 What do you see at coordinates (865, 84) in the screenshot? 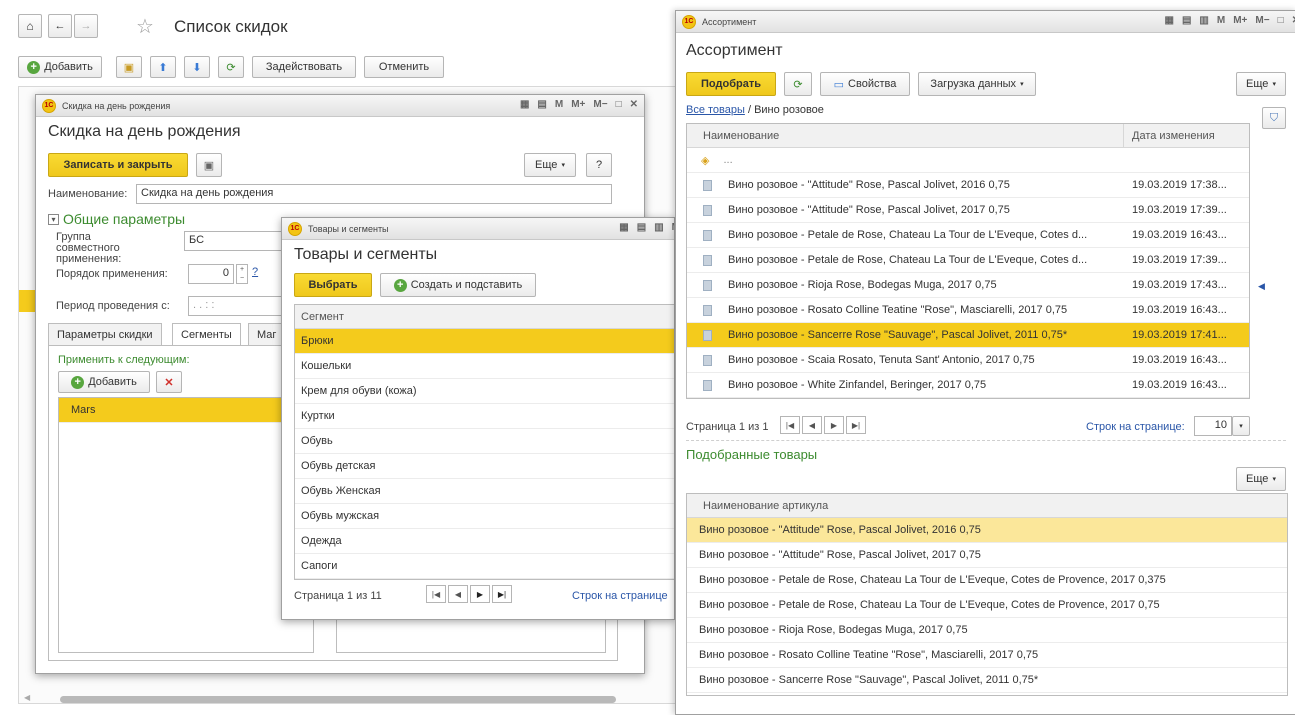
I see `properties-button: ▭ Свойства` at bounding box center [865, 84].